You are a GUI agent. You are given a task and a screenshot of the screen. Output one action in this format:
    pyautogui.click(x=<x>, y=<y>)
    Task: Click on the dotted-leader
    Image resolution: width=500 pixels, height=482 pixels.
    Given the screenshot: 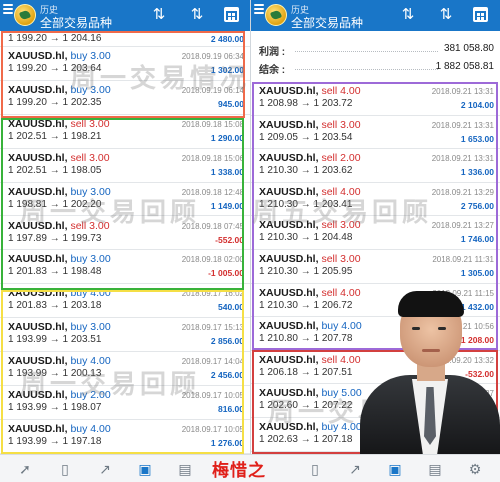 What is the action you would take?
    pyautogui.click(x=366, y=51)
    